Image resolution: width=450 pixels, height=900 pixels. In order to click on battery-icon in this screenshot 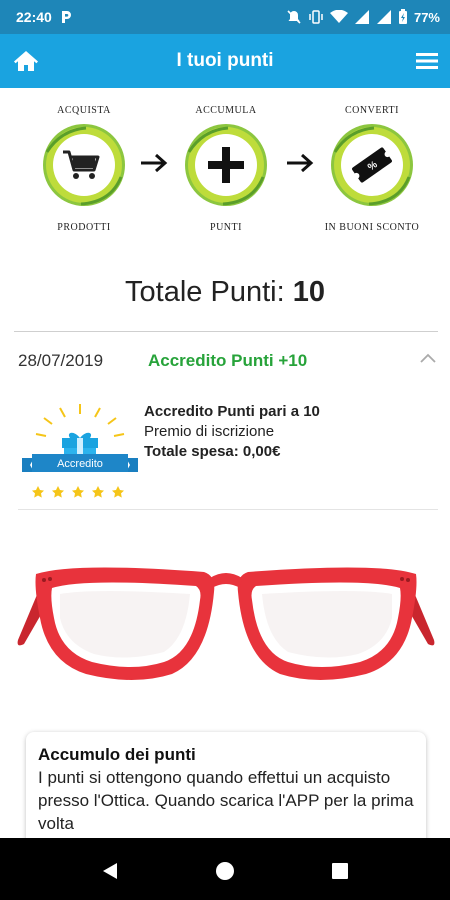, I will do `click(402, 16)`.